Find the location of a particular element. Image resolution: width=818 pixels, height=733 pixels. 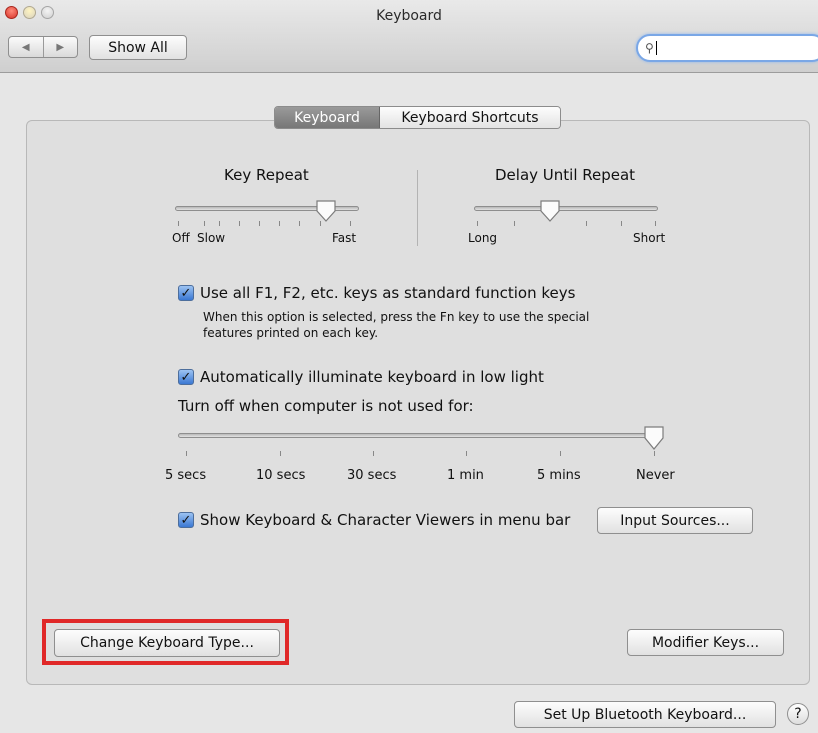

delay-short-label: Short is located at coordinates (649, 238).